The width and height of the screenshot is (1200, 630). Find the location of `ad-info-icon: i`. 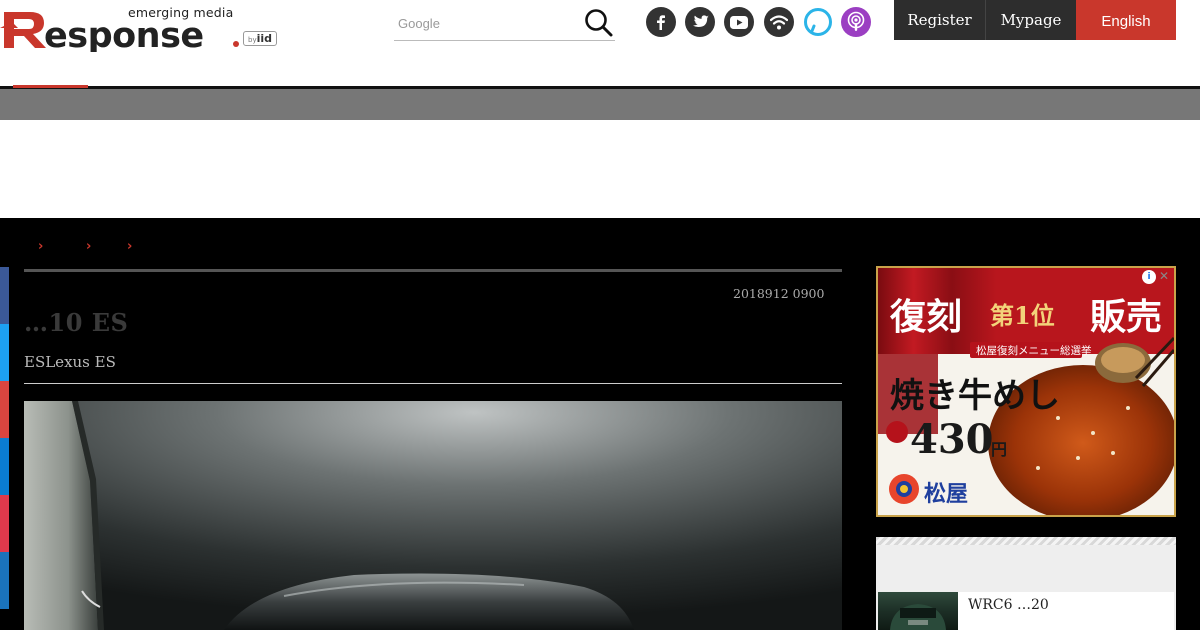

ad-info-icon: i is located at coordinates (1149, 277).